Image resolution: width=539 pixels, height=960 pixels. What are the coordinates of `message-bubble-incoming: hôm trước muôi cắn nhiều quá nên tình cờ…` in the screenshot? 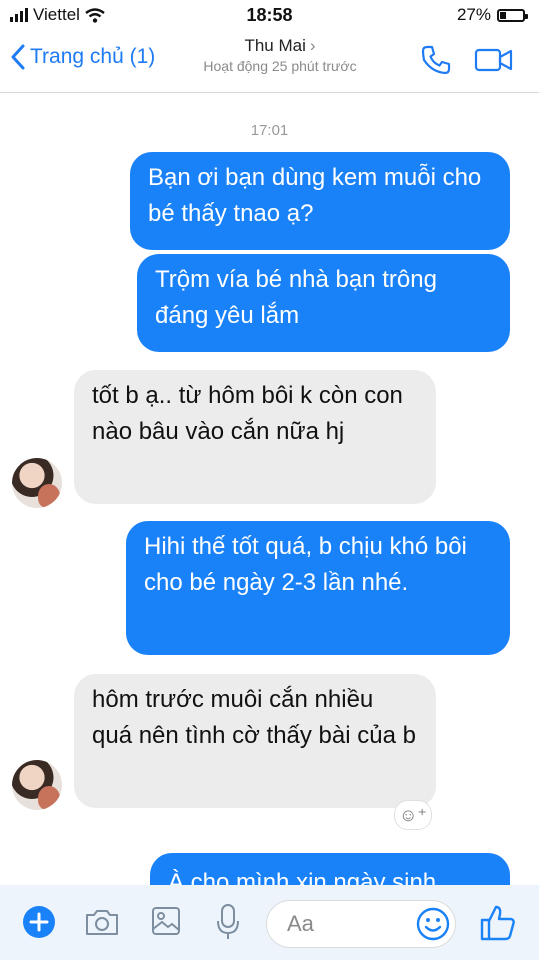 It's located at (255, 741).